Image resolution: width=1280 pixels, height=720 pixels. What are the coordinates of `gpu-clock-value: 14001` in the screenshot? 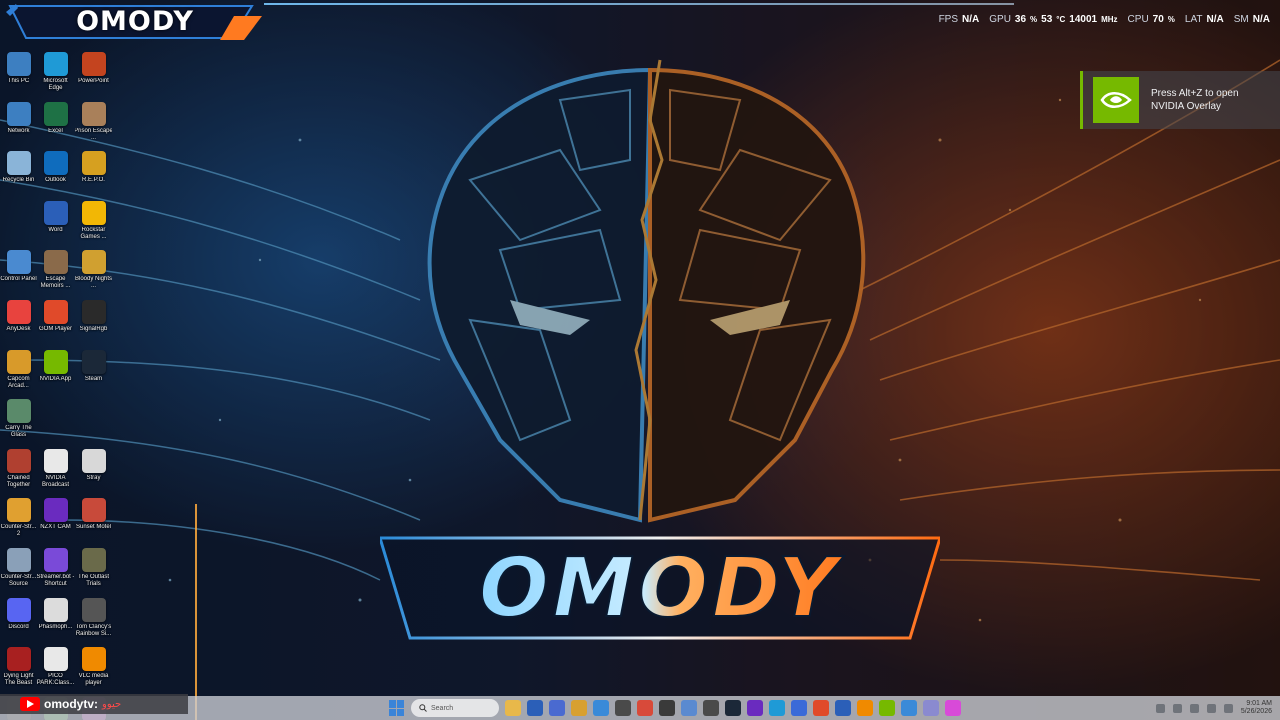 It's located at (1083, 19).